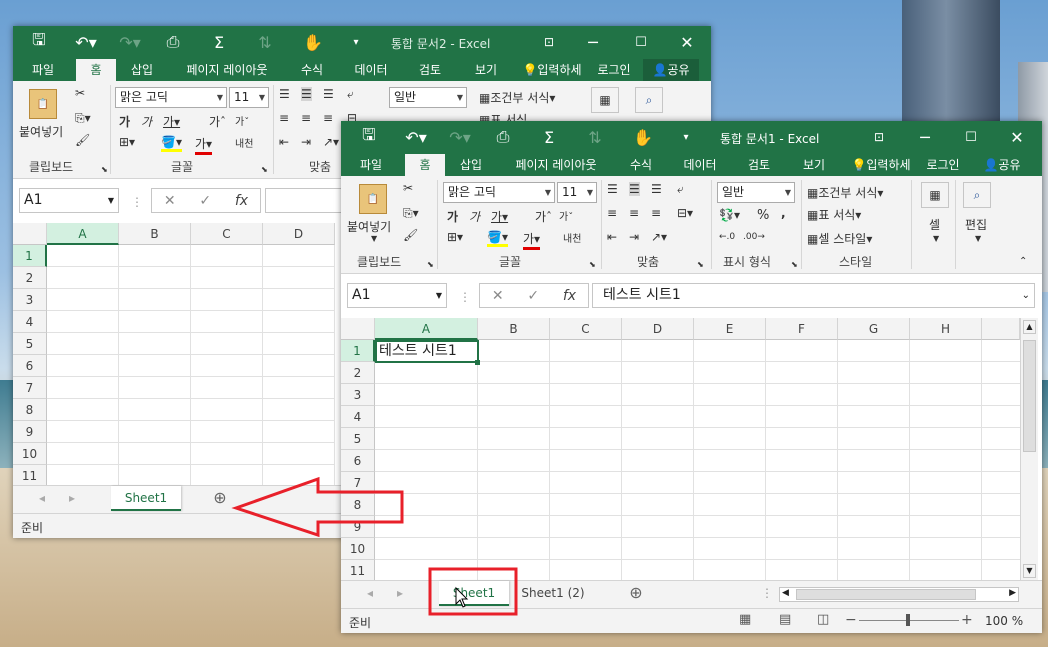 Image resolution: width=1048 pixels, height=647 pixels. I want to click on fill-handle, so click(477, 362).